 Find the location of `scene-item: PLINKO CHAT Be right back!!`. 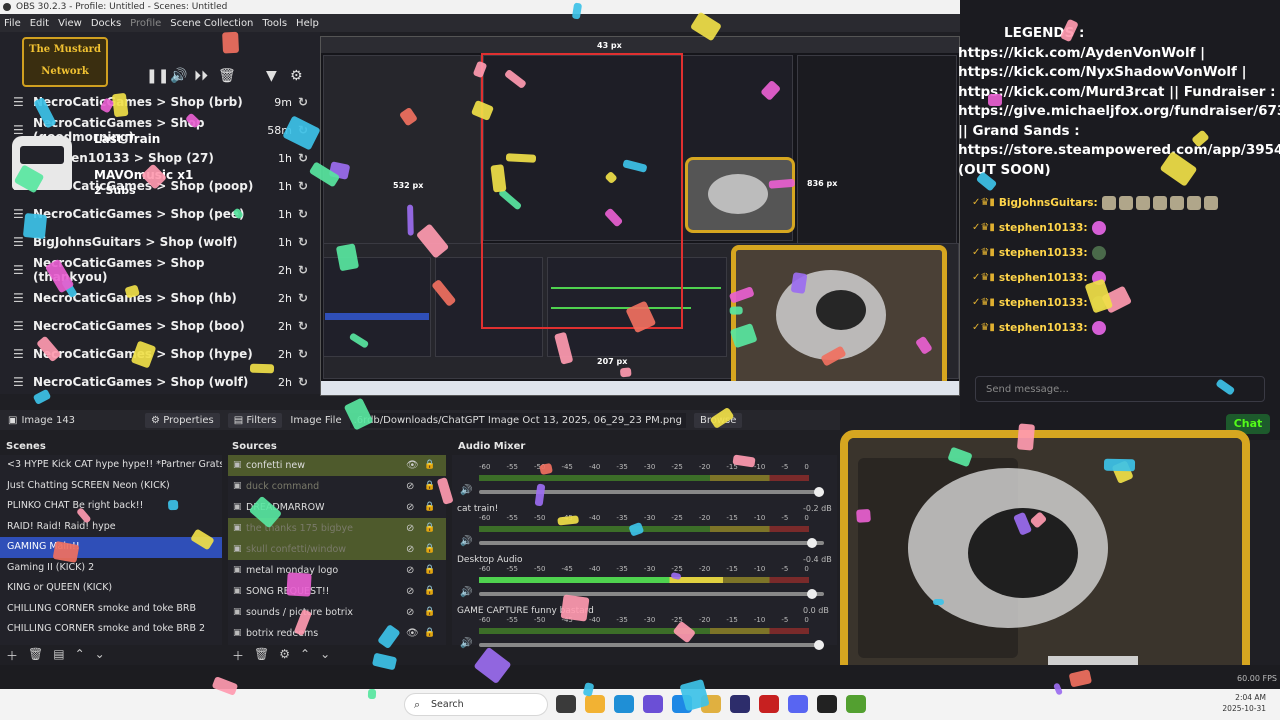

scene-item: PLINKO CHAT Be right back!! is located at coordinates (111, 506).